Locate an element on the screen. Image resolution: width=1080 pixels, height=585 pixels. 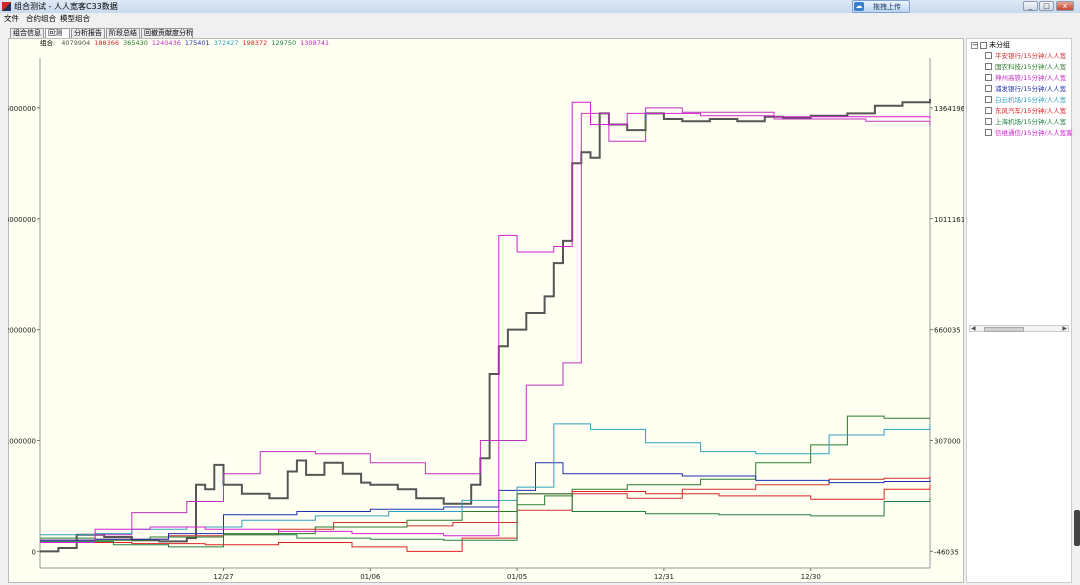
x-tick-label: 12/31 is located at coordinates (664, 577).